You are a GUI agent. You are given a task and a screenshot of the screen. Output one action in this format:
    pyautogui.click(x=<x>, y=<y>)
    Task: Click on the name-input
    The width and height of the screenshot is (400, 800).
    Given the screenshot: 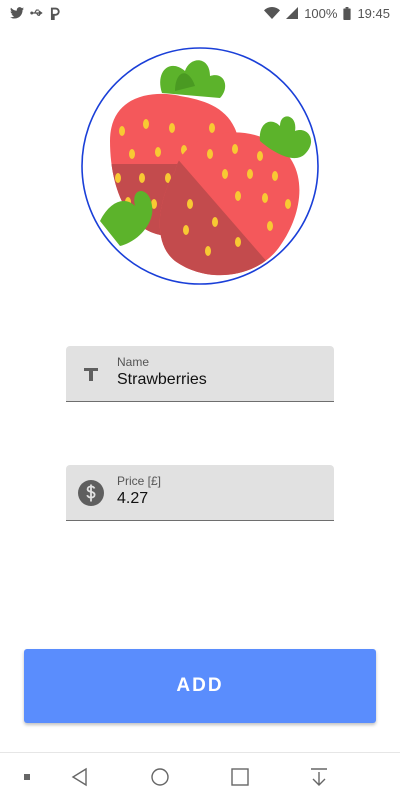 What is the action you would take?
    pyautogui.click(x=217, y=380)
    